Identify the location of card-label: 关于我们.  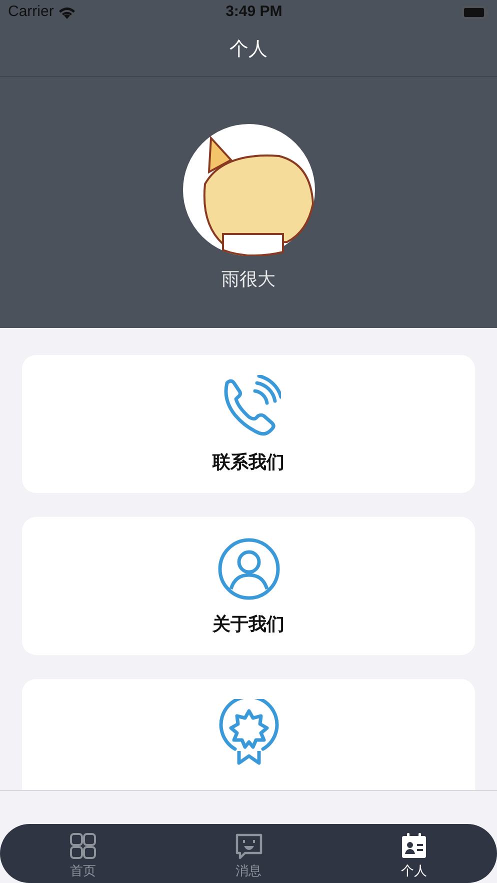
(248, 624).